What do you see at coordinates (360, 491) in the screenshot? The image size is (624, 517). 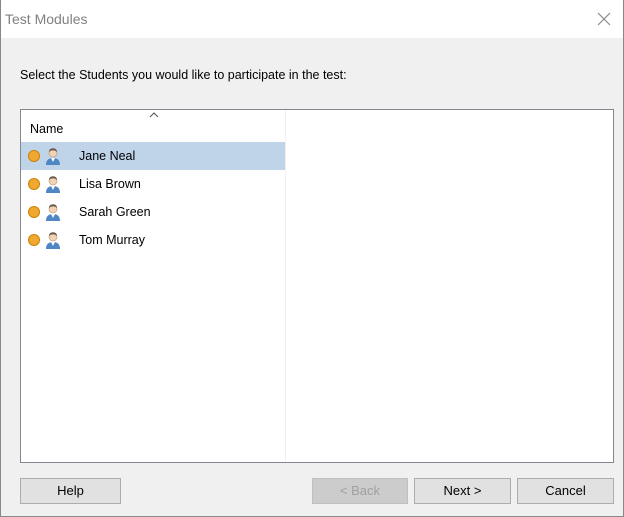 I see `back-button: < Back` at bounding box center [360, 491].